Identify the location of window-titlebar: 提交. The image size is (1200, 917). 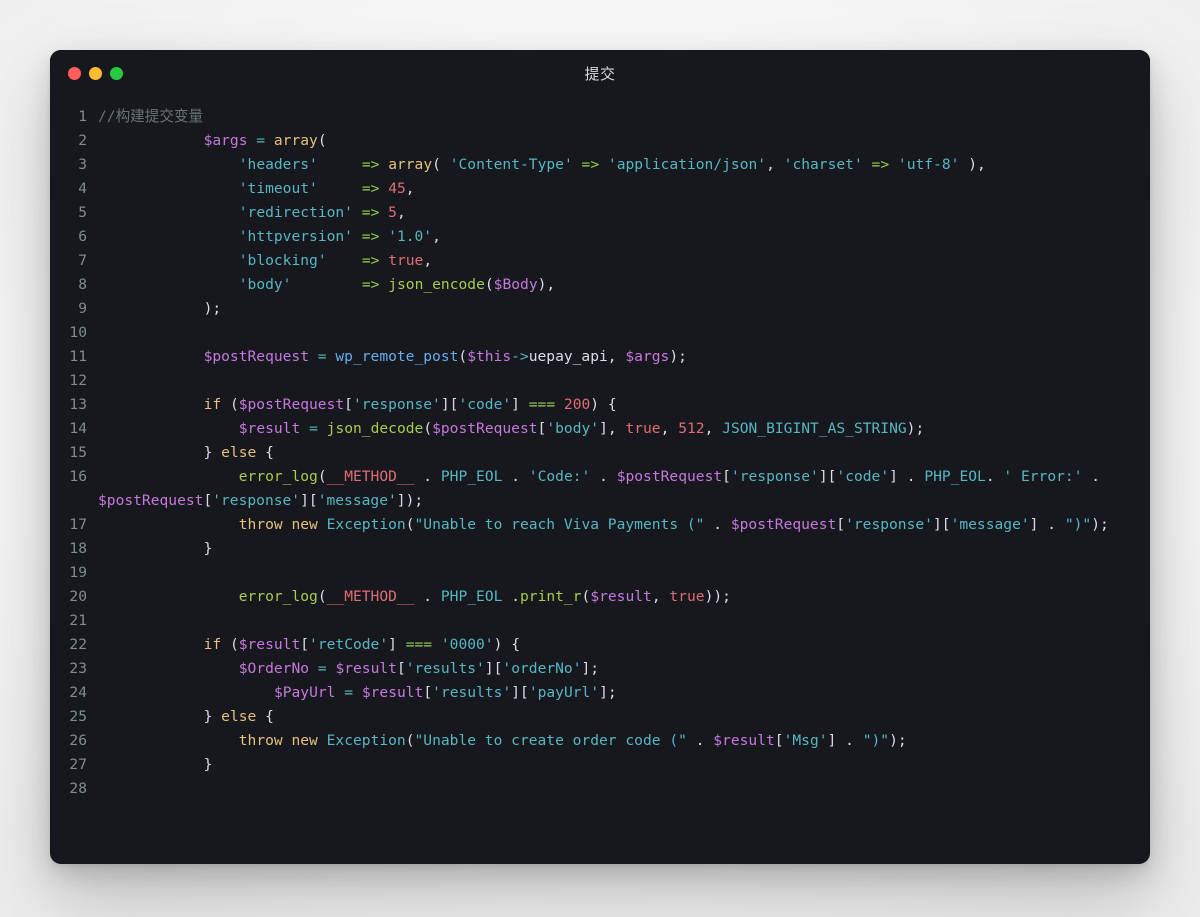
(600, 74).